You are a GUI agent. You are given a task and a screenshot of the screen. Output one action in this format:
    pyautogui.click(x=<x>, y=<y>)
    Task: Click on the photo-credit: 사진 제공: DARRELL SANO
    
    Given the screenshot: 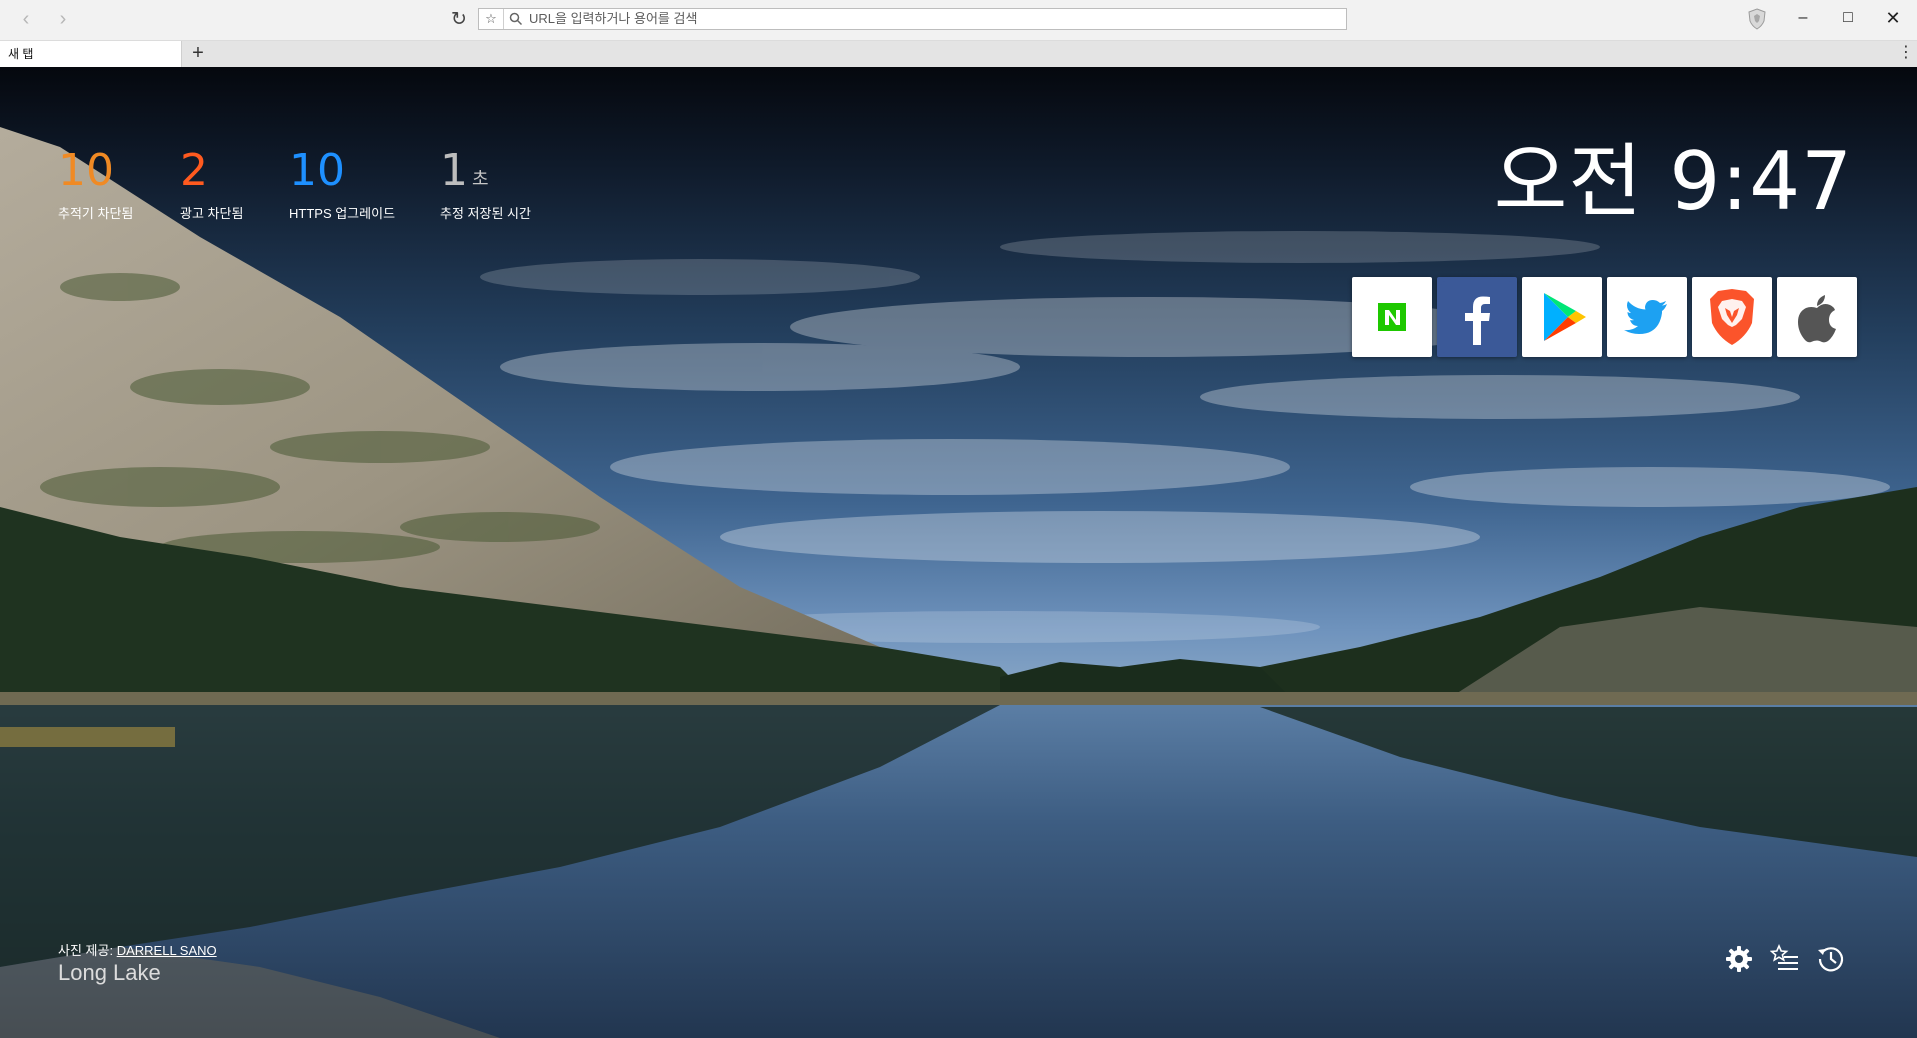 What is the action you would take?
    pyautogui.click(x=137, y=949)
    